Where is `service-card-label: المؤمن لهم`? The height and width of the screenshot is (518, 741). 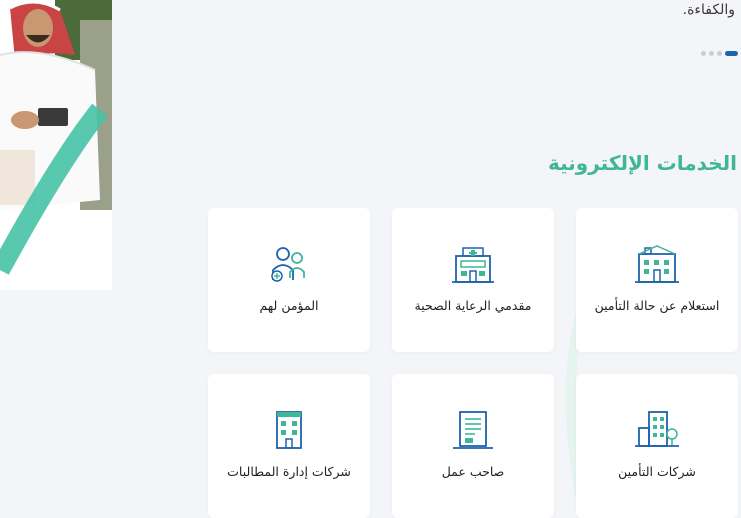
service-card-label: المؤمن لهم is located at coordinates (289, 305).